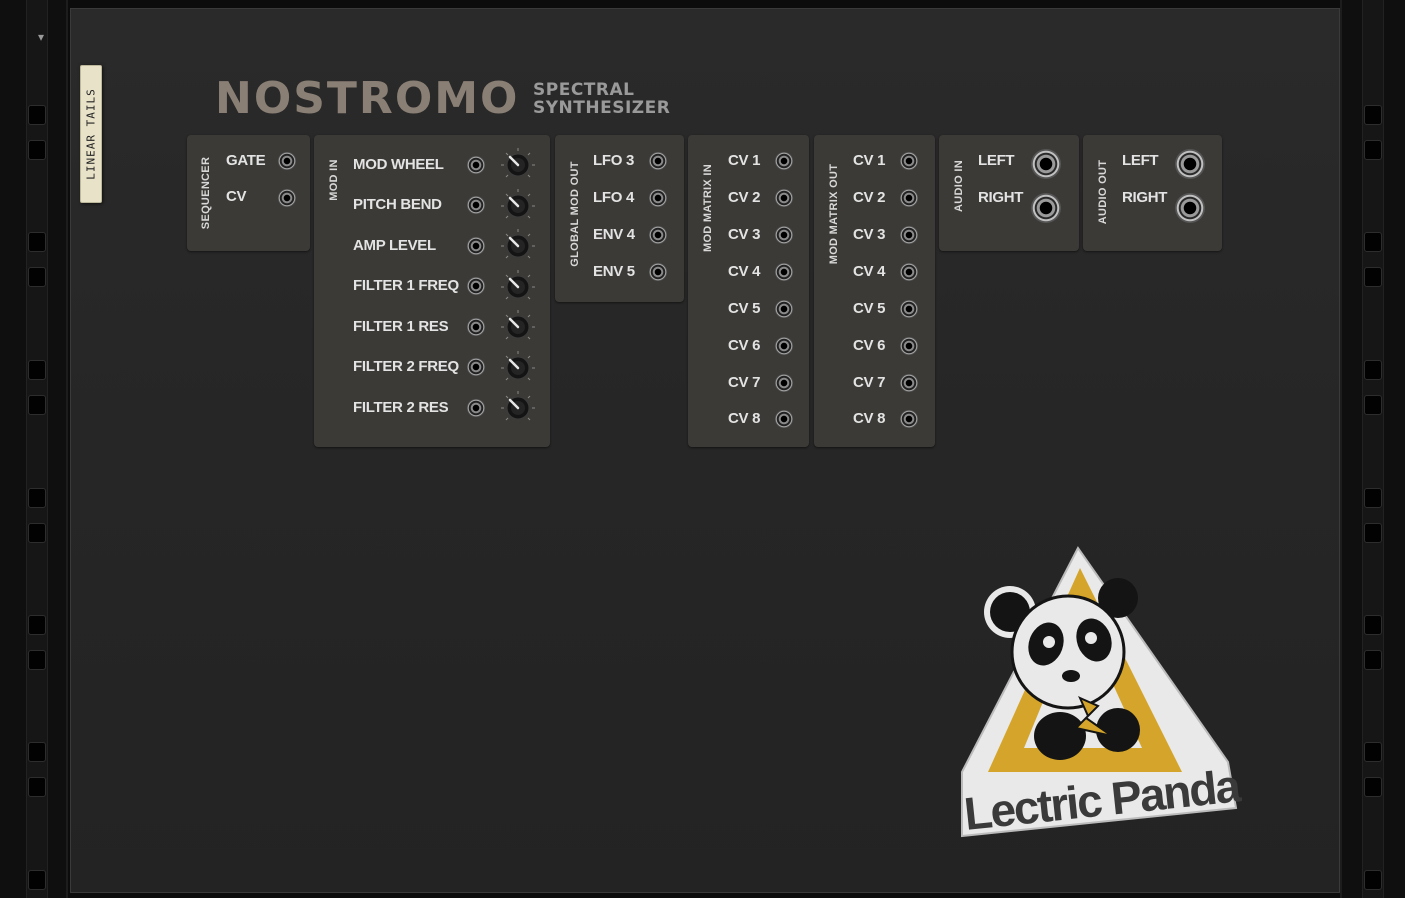 Image resolution: width=1405 pixels, height=898 pixels. Describe the element at coordinates (476, 286) in the screenshot. I see `filter-1-freq-jack` at that location.